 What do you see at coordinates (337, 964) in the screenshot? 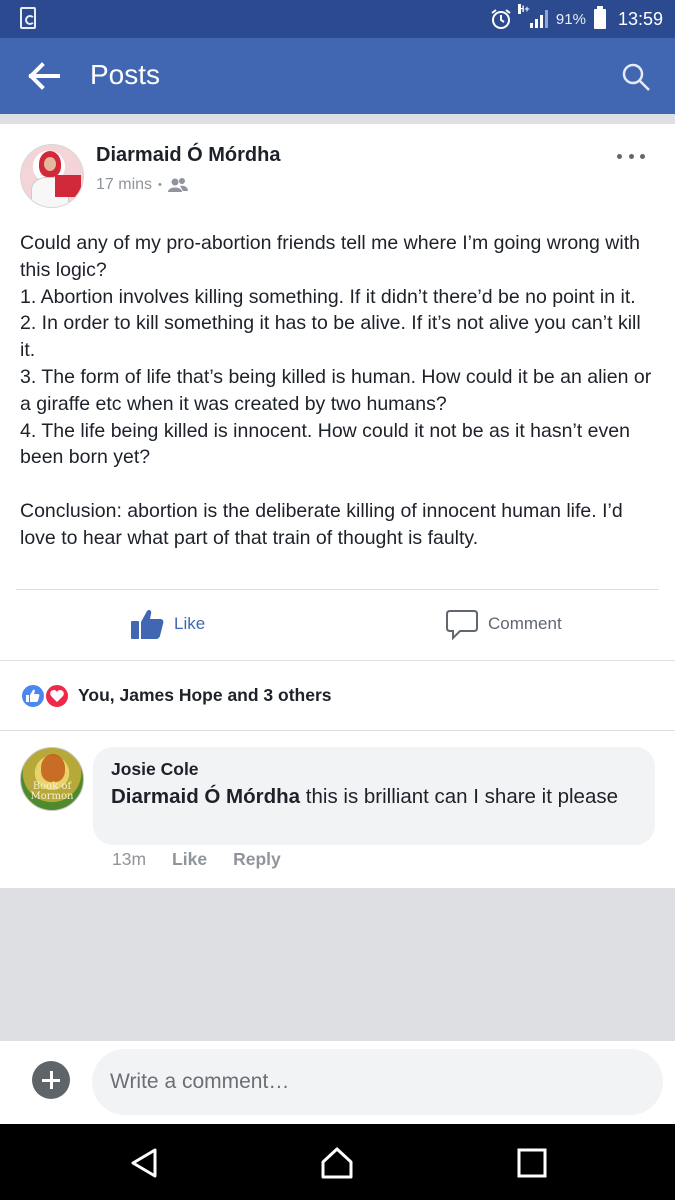
I see `empty-background` at bounding box center [337, 964].